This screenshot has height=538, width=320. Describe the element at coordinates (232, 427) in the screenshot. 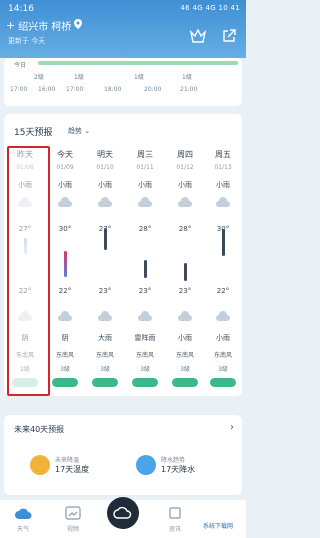

I see `chevron-right-icon: ›` at that location.